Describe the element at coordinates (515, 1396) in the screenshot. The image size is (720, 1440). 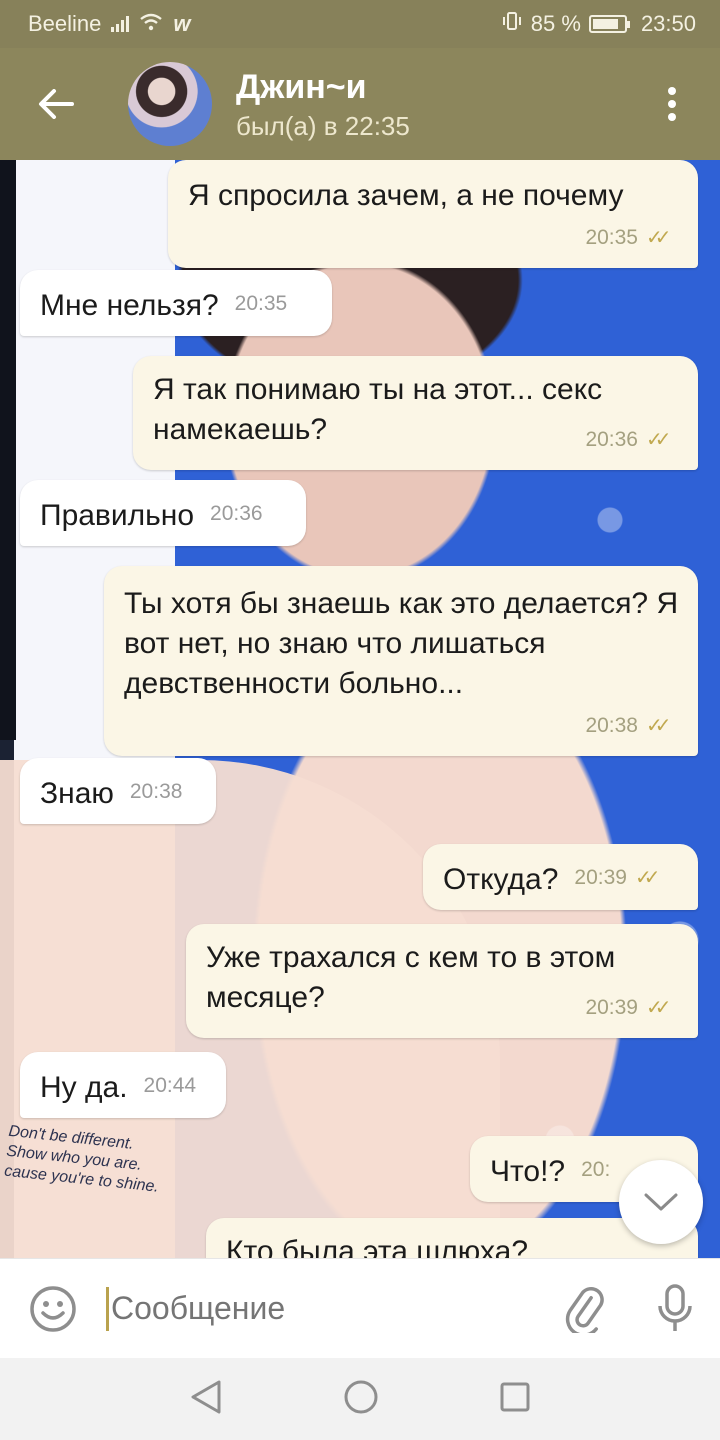
I see `square-recents-icon` at that location.